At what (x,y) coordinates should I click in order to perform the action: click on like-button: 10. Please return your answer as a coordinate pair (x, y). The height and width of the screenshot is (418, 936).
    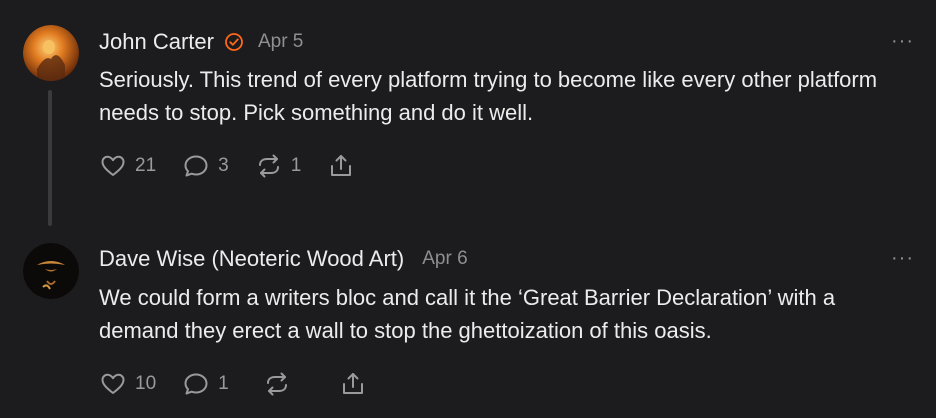
    Looking at the image, I should click on (127, 384).